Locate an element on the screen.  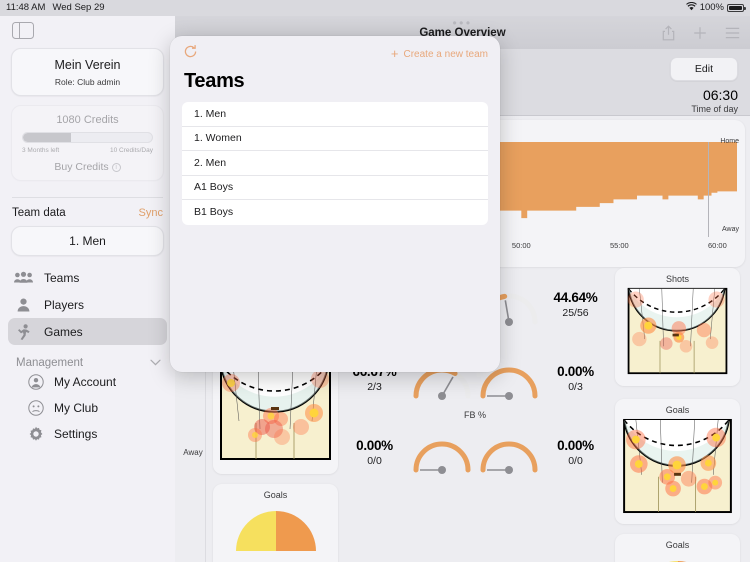
gauge-value-extra-left: 0.00% 0/0 is located at coordinates (375, 452).